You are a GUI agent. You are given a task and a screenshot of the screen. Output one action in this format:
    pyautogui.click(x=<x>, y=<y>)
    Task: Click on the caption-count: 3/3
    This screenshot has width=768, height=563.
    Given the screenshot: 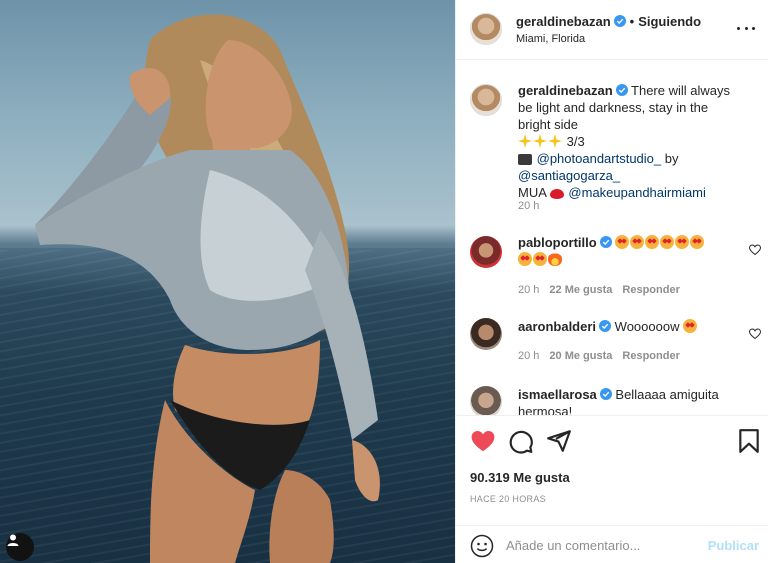 What is the action you would take?
    pyautogui.click(x=575, y=141)
    